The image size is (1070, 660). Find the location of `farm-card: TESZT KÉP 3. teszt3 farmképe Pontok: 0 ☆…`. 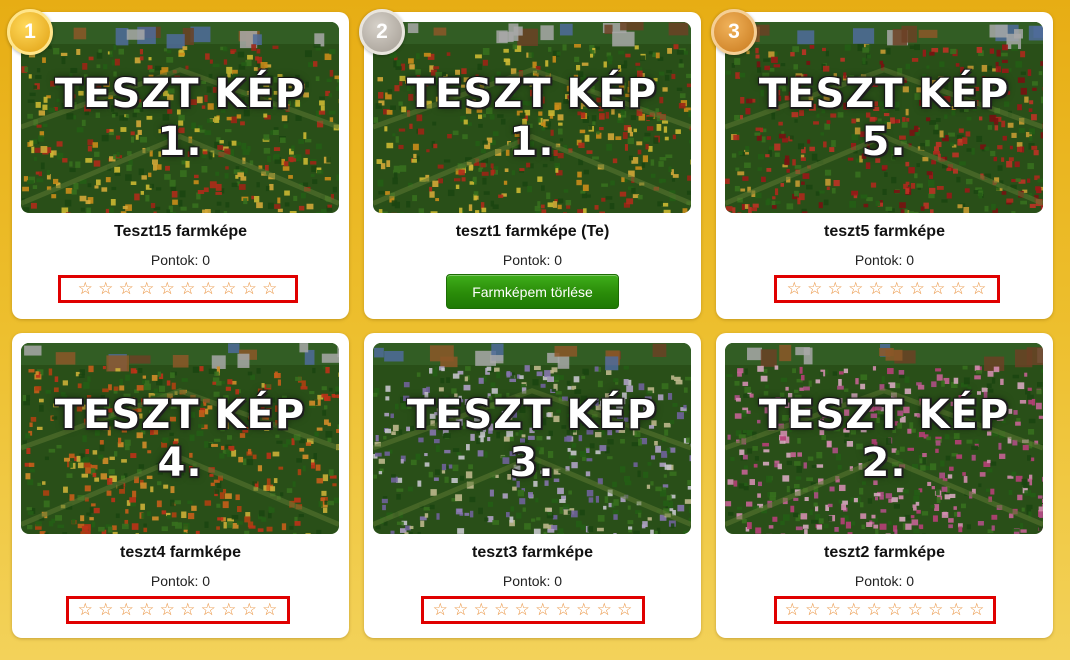

farm-card: TESZT KÉP 3. teszt3 farmképe Pontok: 0 ☆… is located at coordinates (532, 485).